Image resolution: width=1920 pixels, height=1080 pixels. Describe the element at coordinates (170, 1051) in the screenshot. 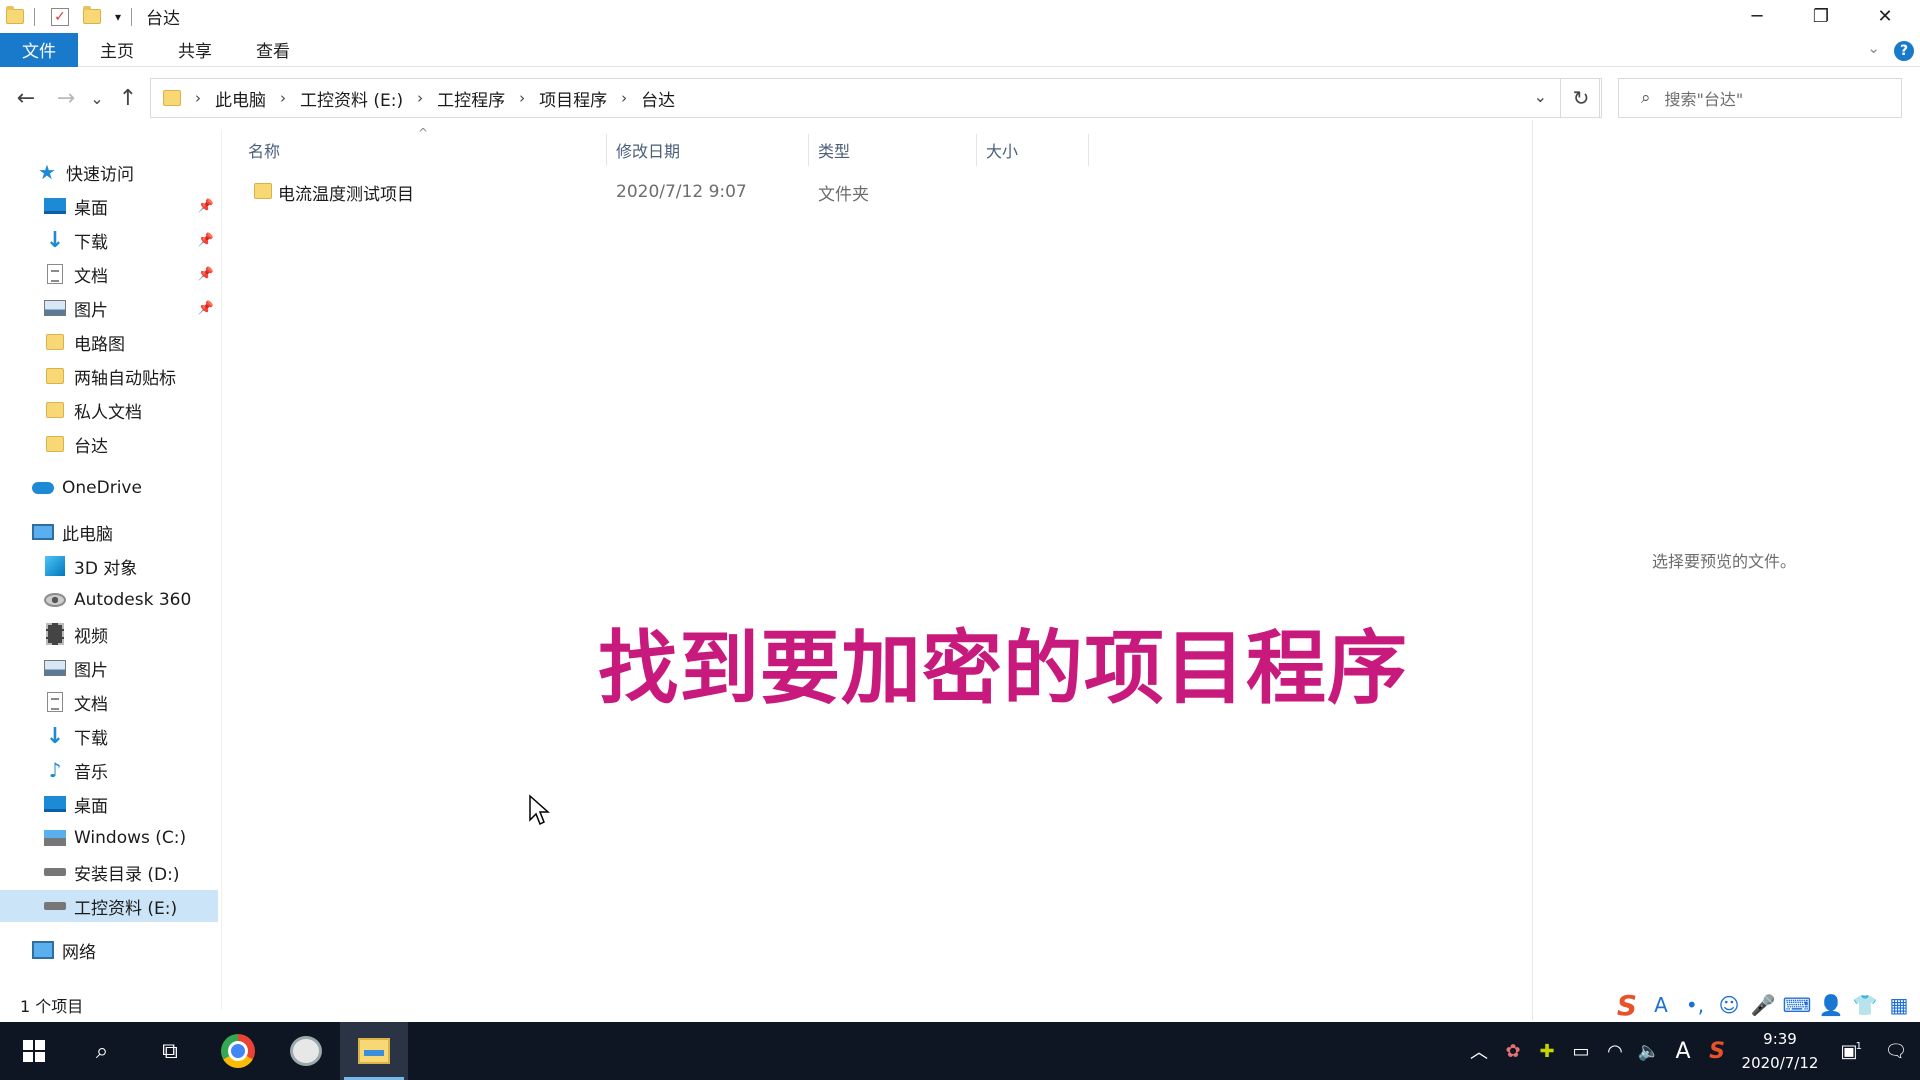

I see `task-view-button: ⧉` at that location.